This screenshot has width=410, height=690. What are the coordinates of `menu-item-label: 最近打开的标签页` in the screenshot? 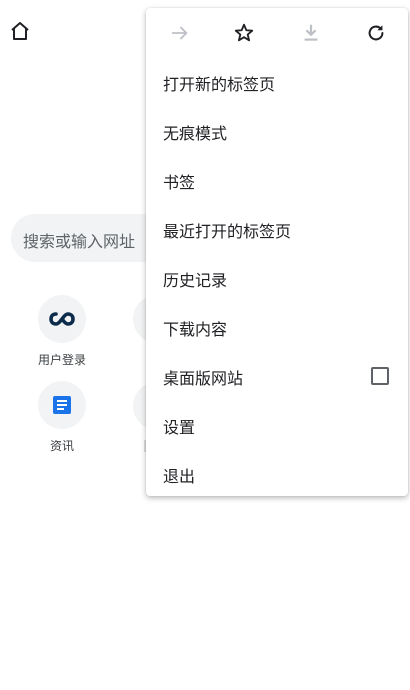 It's located at (227, 231).